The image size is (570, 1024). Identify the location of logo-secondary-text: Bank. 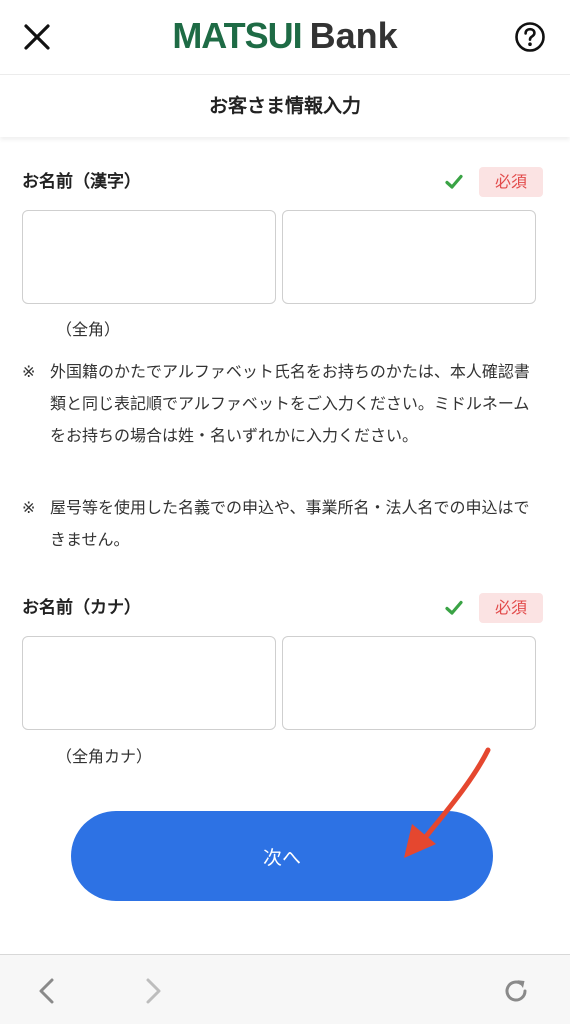
(353, 35).